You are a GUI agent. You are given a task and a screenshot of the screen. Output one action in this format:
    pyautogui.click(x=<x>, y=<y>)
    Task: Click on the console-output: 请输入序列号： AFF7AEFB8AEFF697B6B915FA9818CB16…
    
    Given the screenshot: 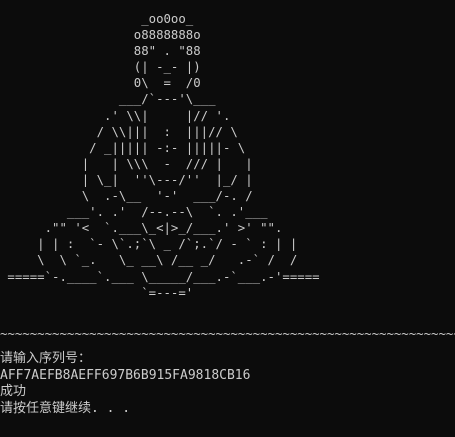 What is the action you would take?
    pyautogui.click(x=125, y=384)
    